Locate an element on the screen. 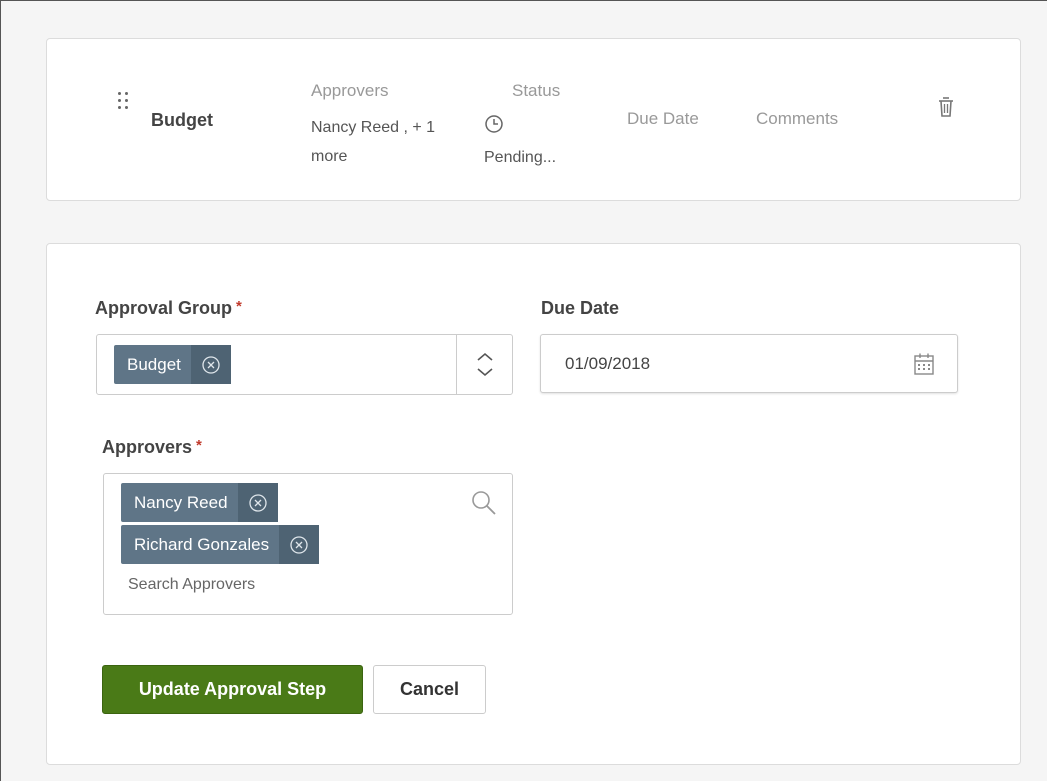 Image resolution: width=1047 pixels, height=781 pixels. calendar-icon is located at coordinates (924, 364).